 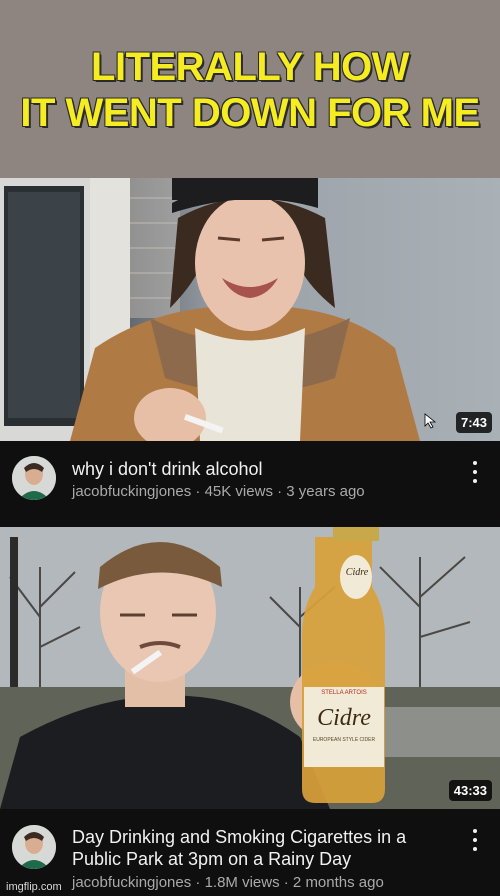 I want to click on video-title-line-1: Day Drinking and Smoking Cigarettes in a, so click(x=239, y=837).